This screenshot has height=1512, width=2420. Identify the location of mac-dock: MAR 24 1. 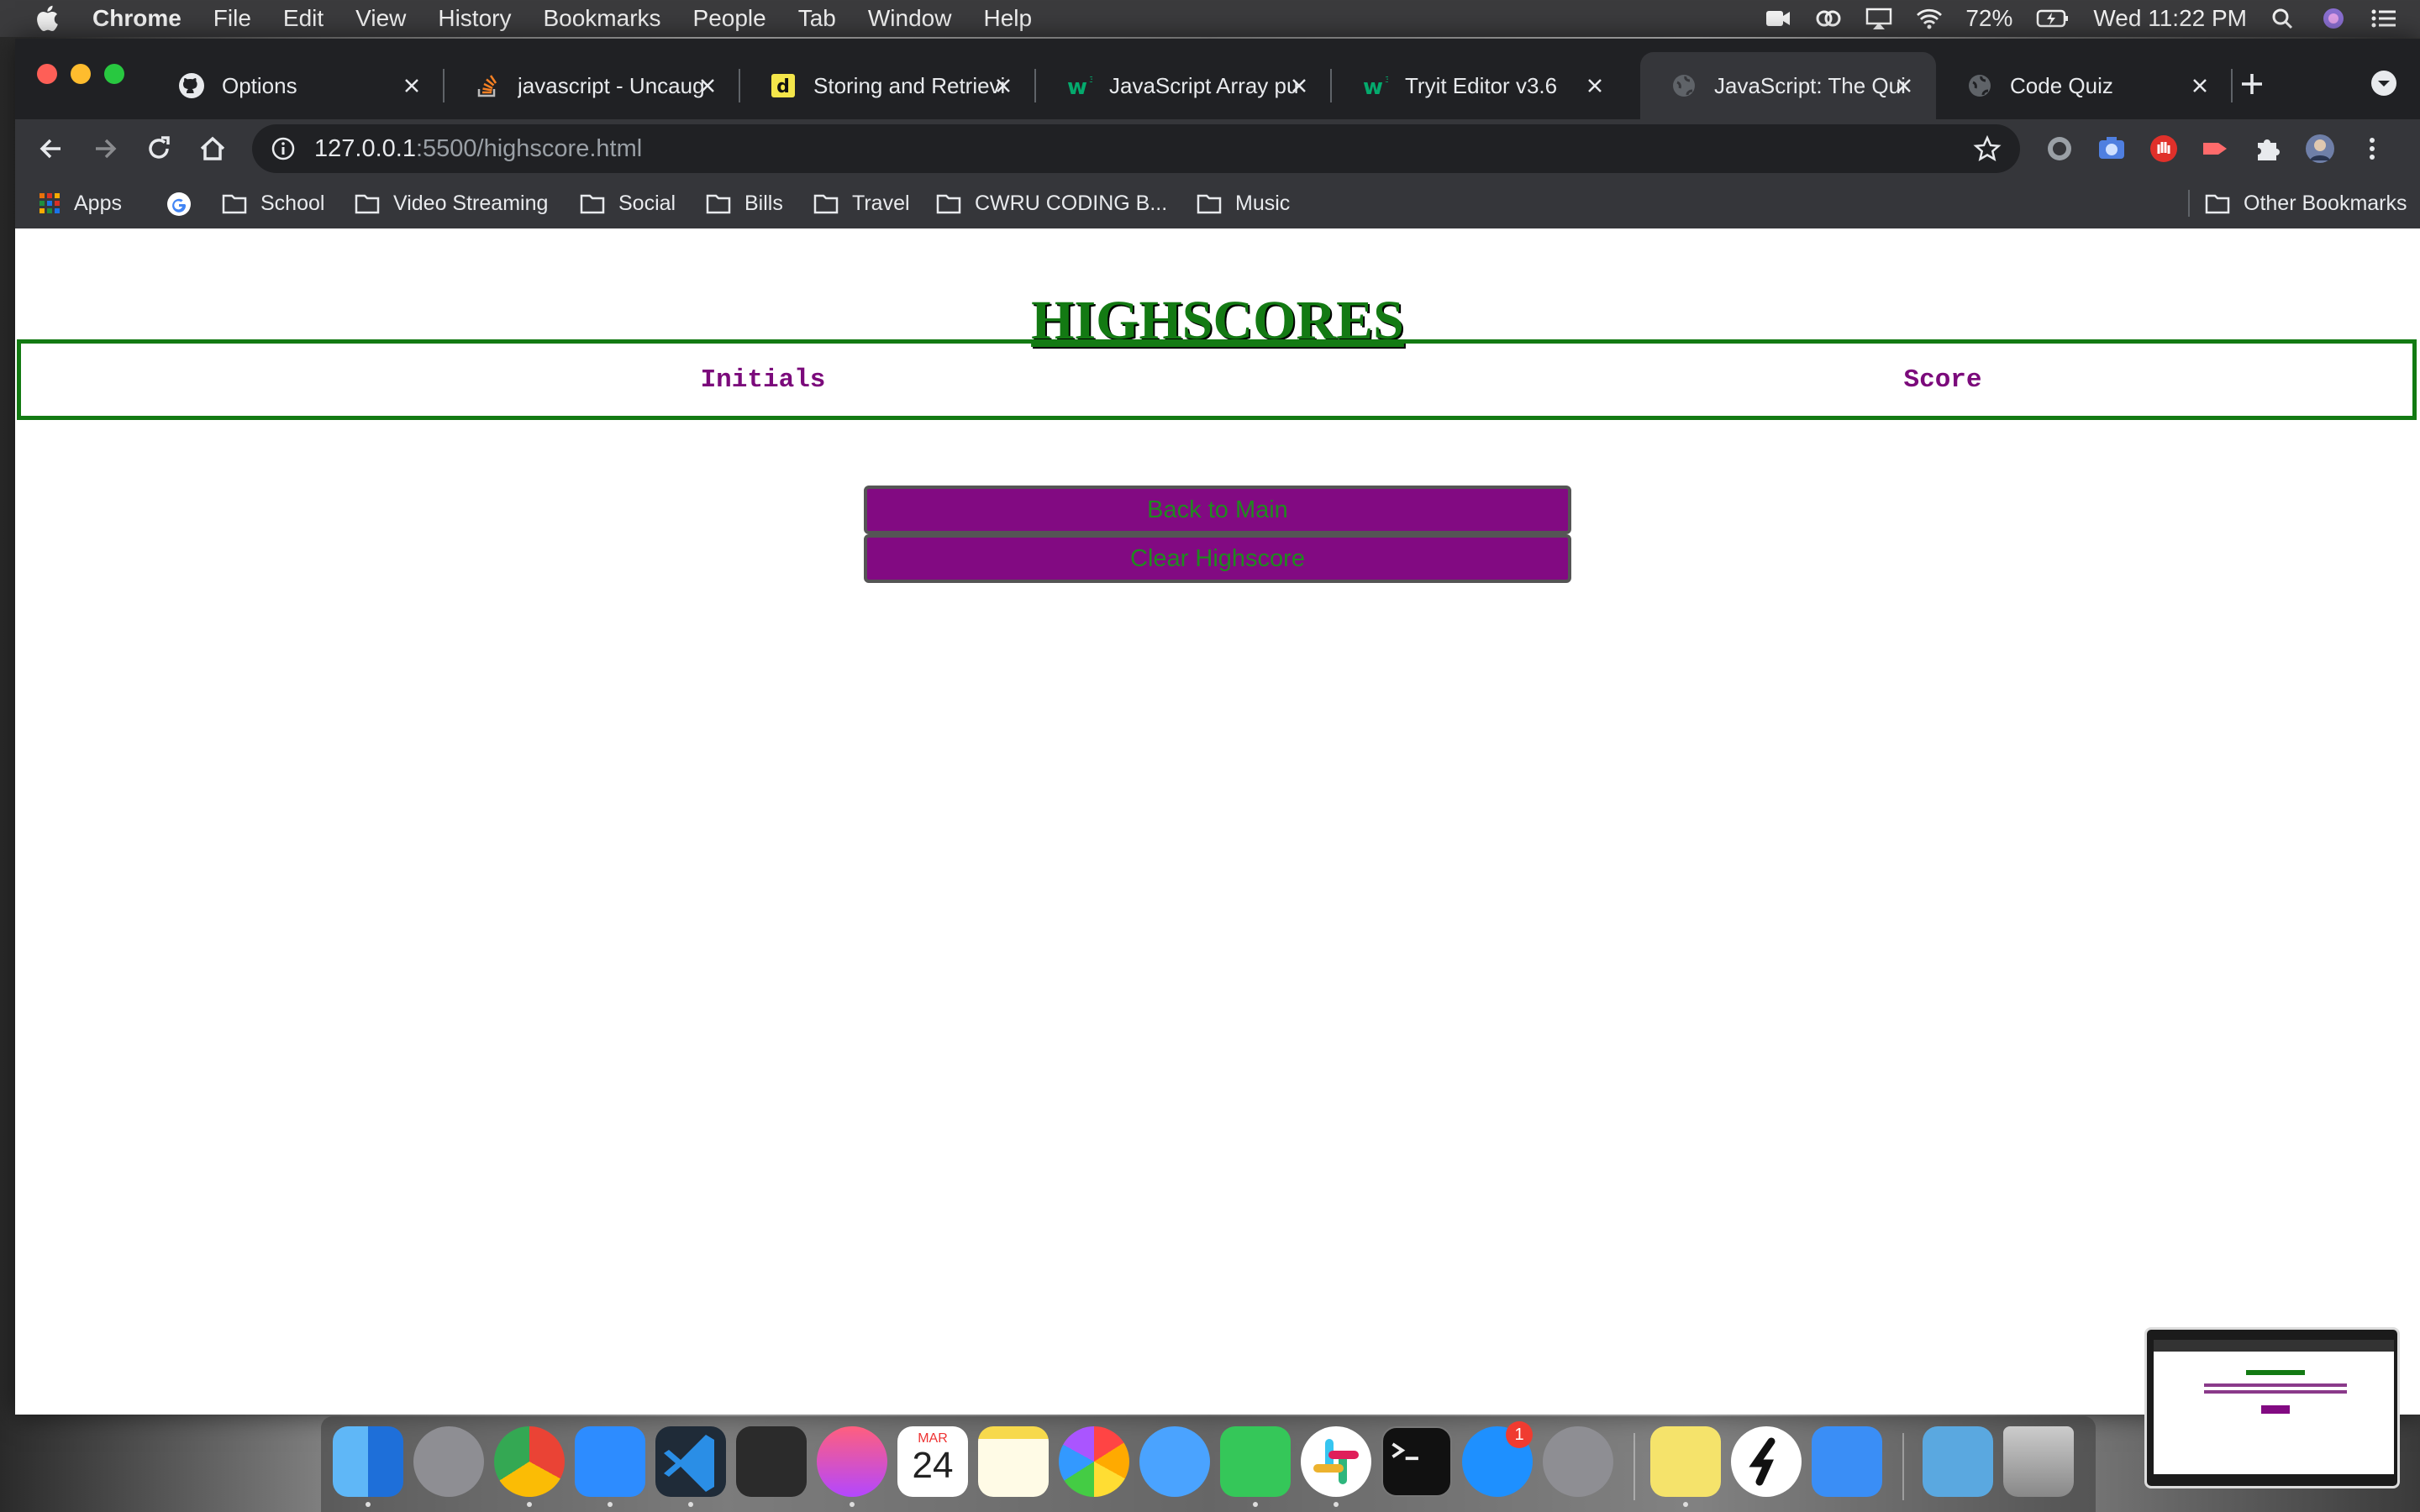
(1208, 1464).